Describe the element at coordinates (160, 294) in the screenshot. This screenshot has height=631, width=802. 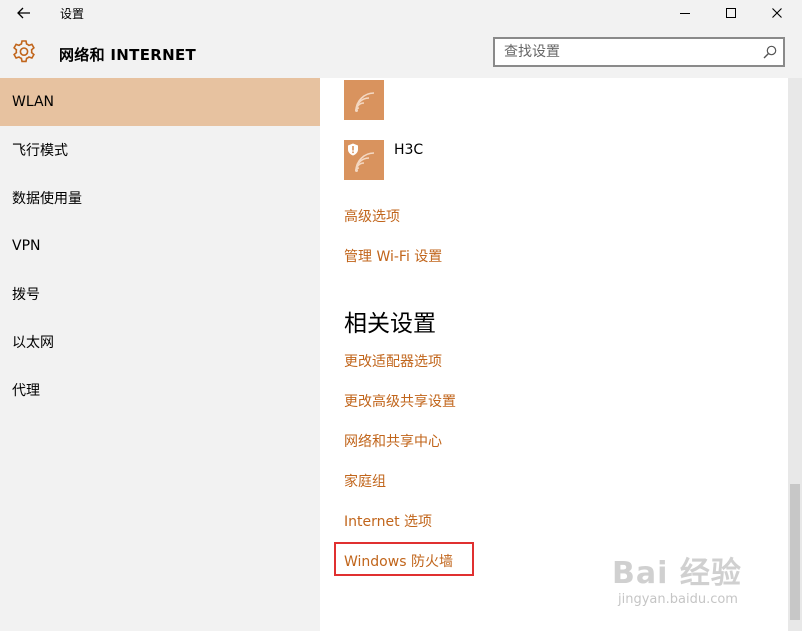
I see `sidebar-item-dial-up: 拨号` at that location.